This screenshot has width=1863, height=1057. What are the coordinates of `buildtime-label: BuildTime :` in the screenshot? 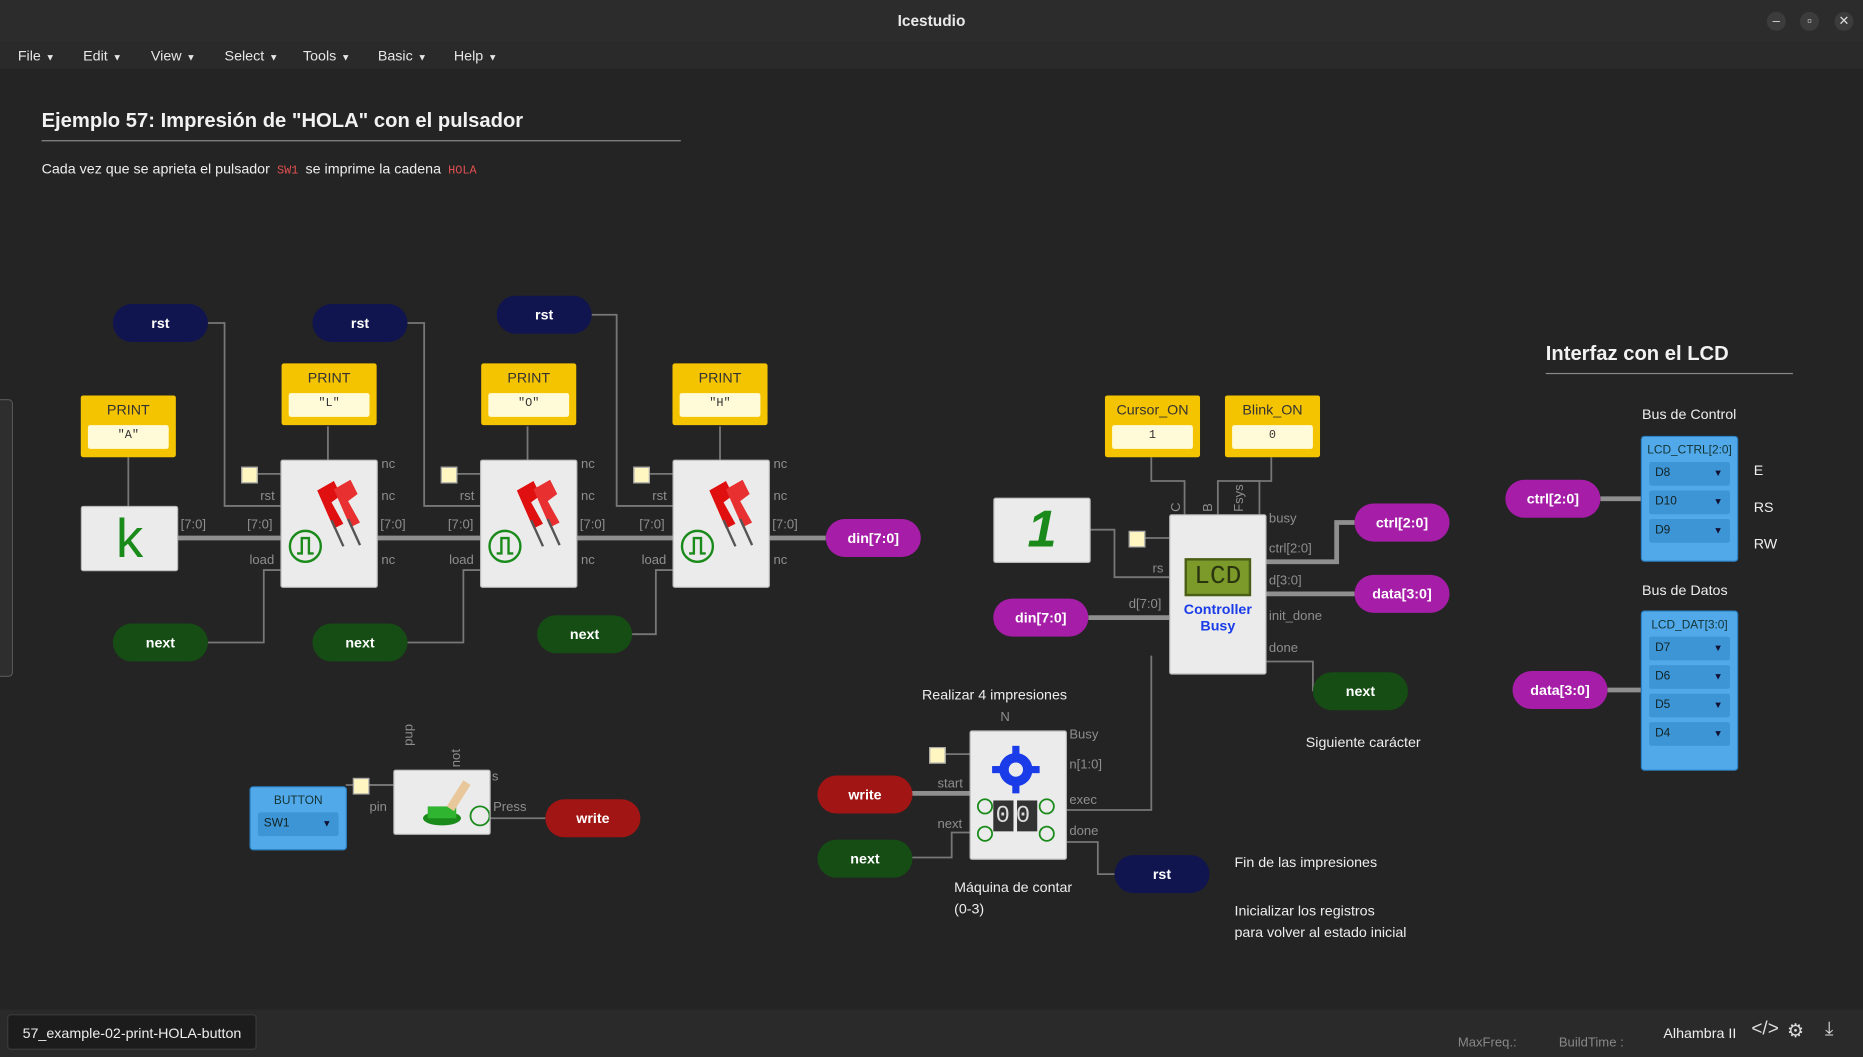 It's located at (1591, 1042).